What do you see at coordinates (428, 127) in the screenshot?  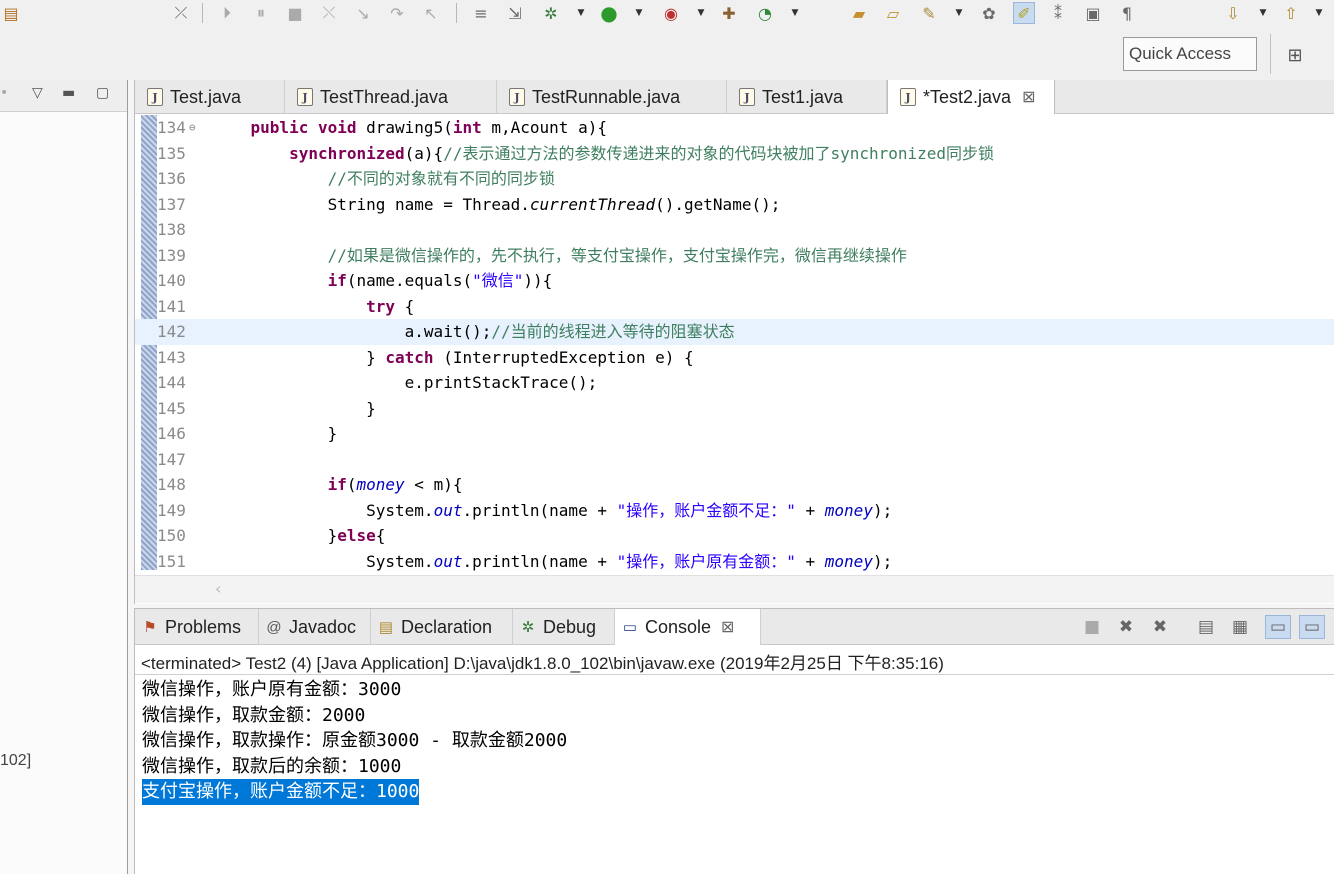 I see `code-text: public void drawing5(int m,Acount a){` at bounding box center [428, 127].